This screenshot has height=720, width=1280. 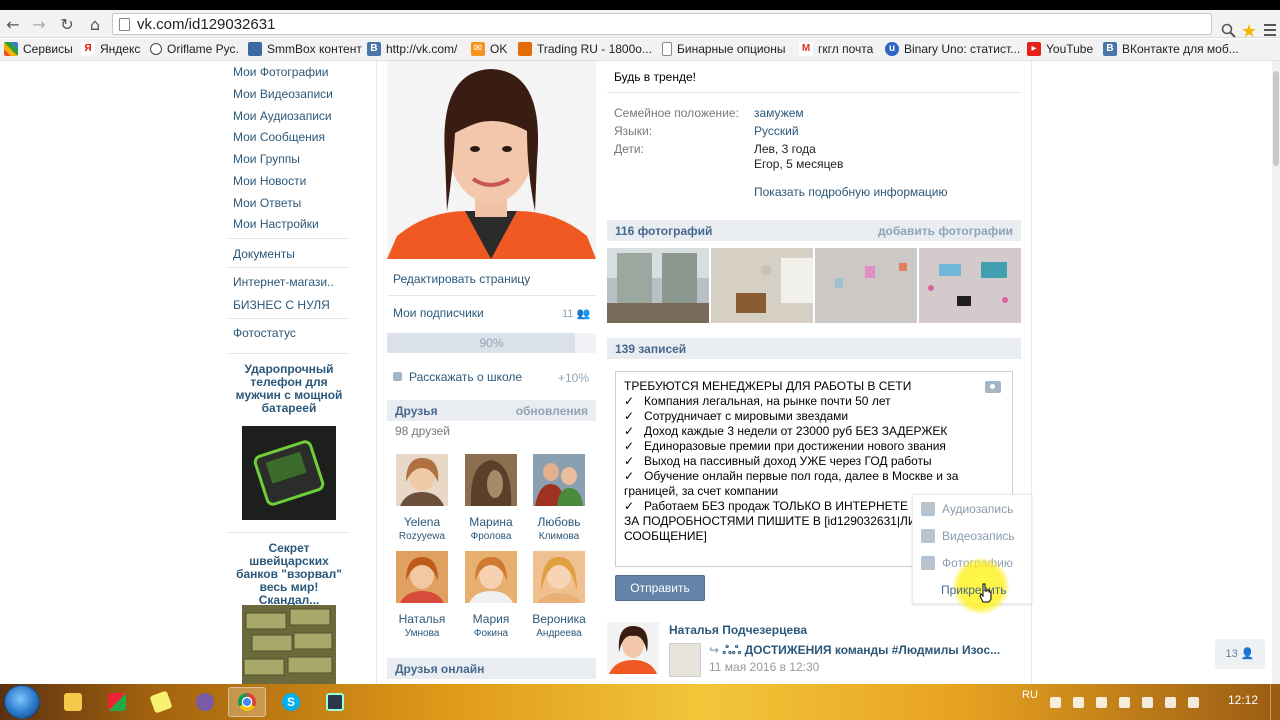 What do you see at coordinates (724, 49) in the screenshot?
I see `bookmark-item: Бинарные опционы` at bounding box center [724, 49].